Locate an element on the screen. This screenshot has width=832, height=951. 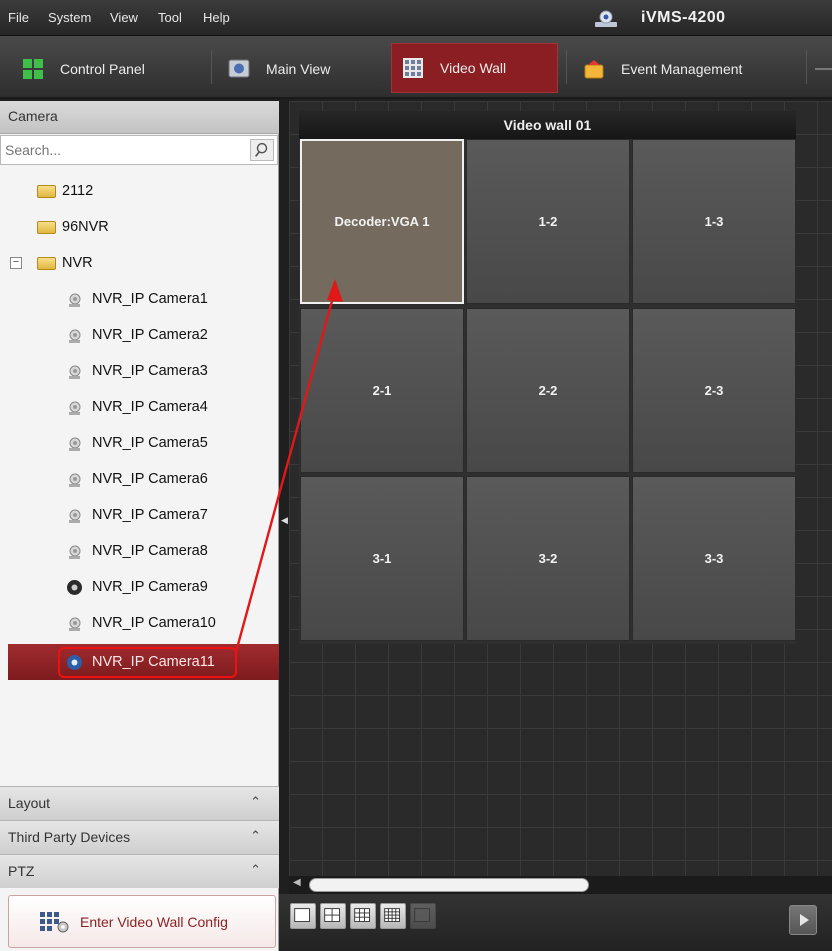
menu-file: File is located at coordinates (18, 17).